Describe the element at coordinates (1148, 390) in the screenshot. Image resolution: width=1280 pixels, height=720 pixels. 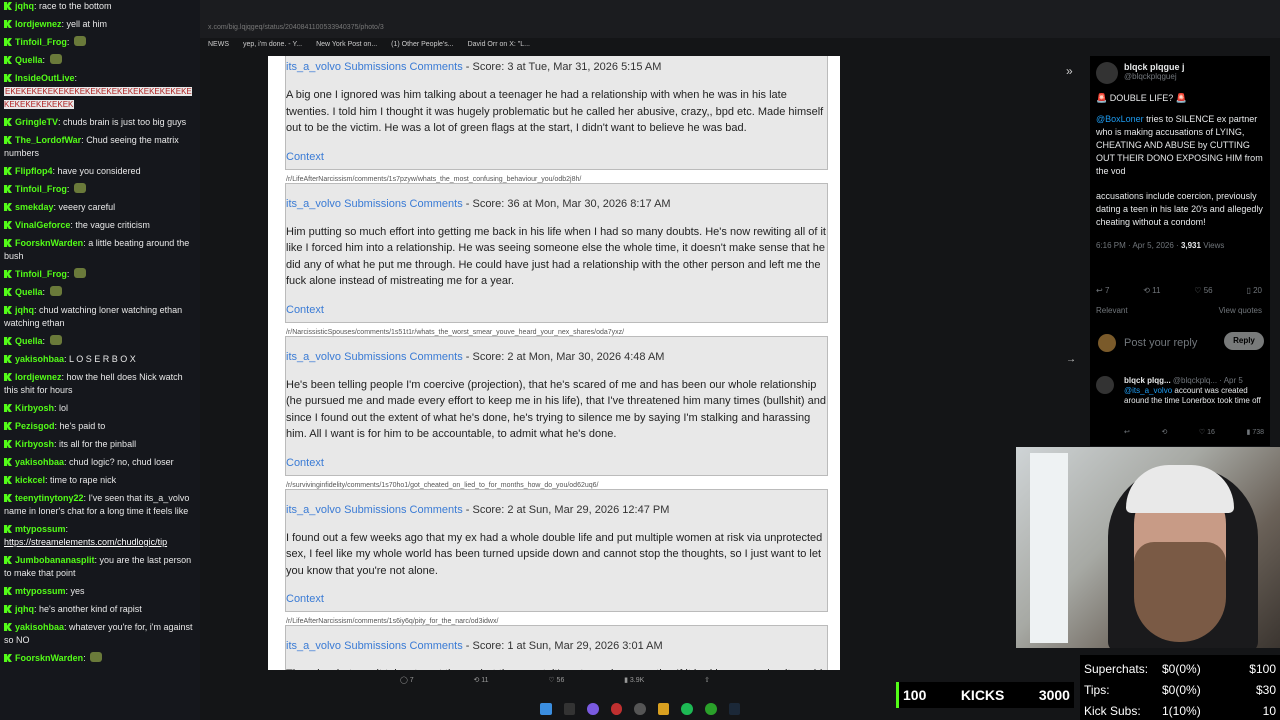
I see `reply-mention: @its_a_volvo` at that location.